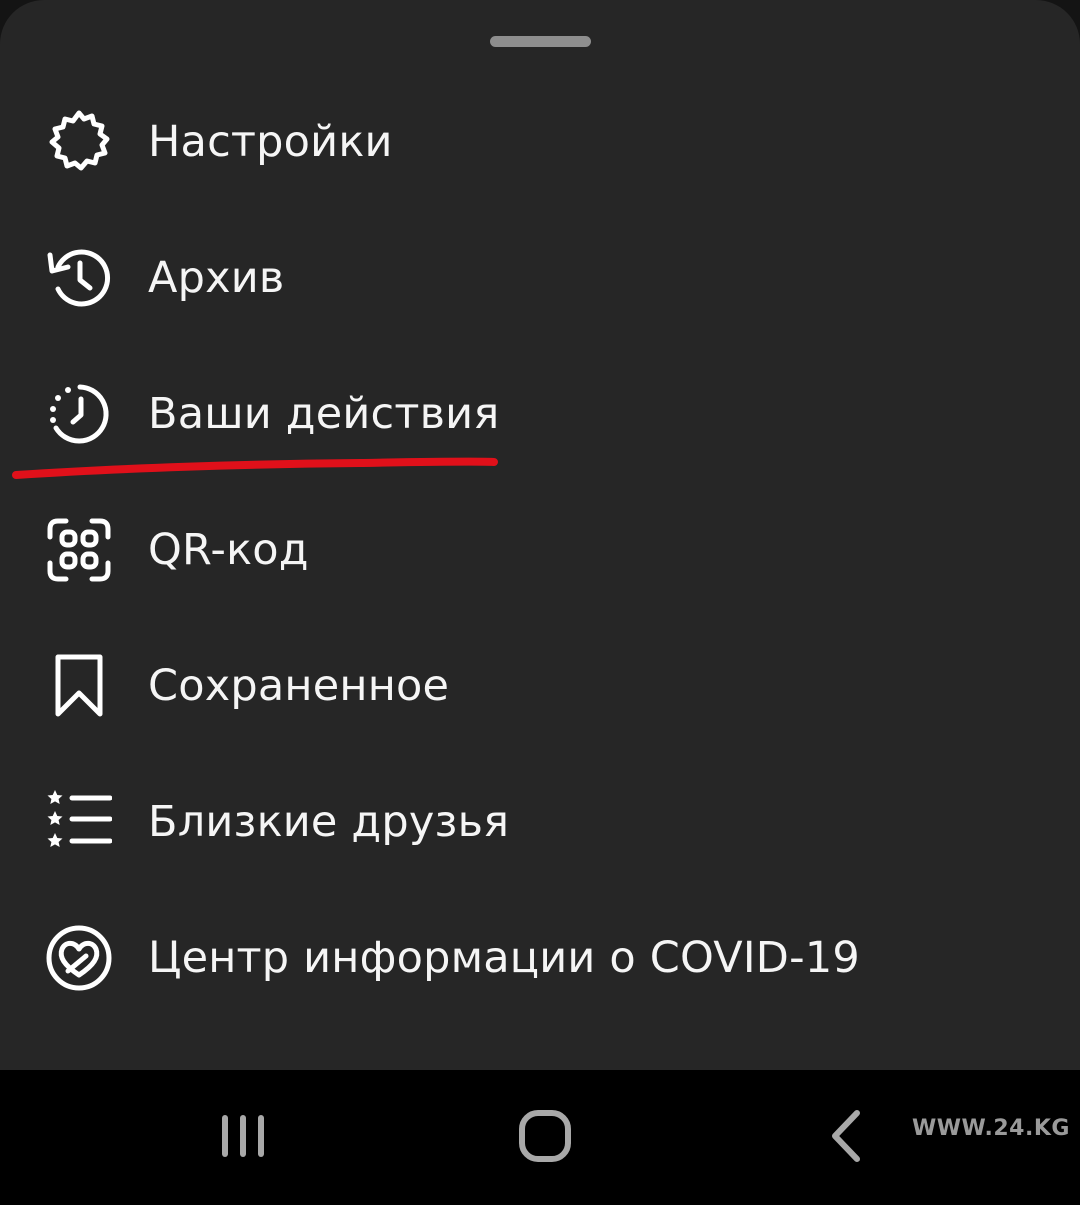  I want to click on home-icon, so click(545, 1138).